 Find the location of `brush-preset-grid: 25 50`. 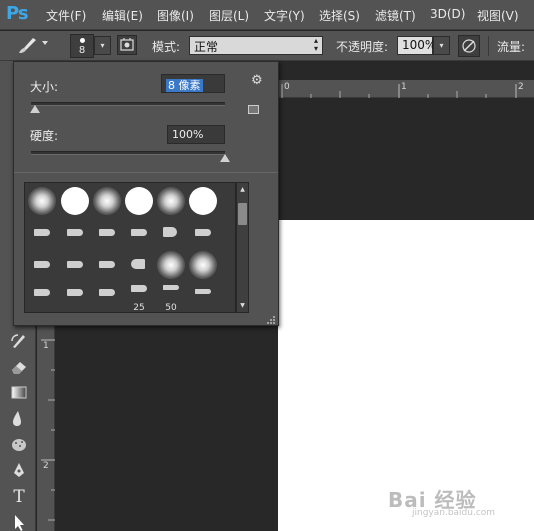

brush-preset-grid: 25 50 is located at coordinates (130, 247).